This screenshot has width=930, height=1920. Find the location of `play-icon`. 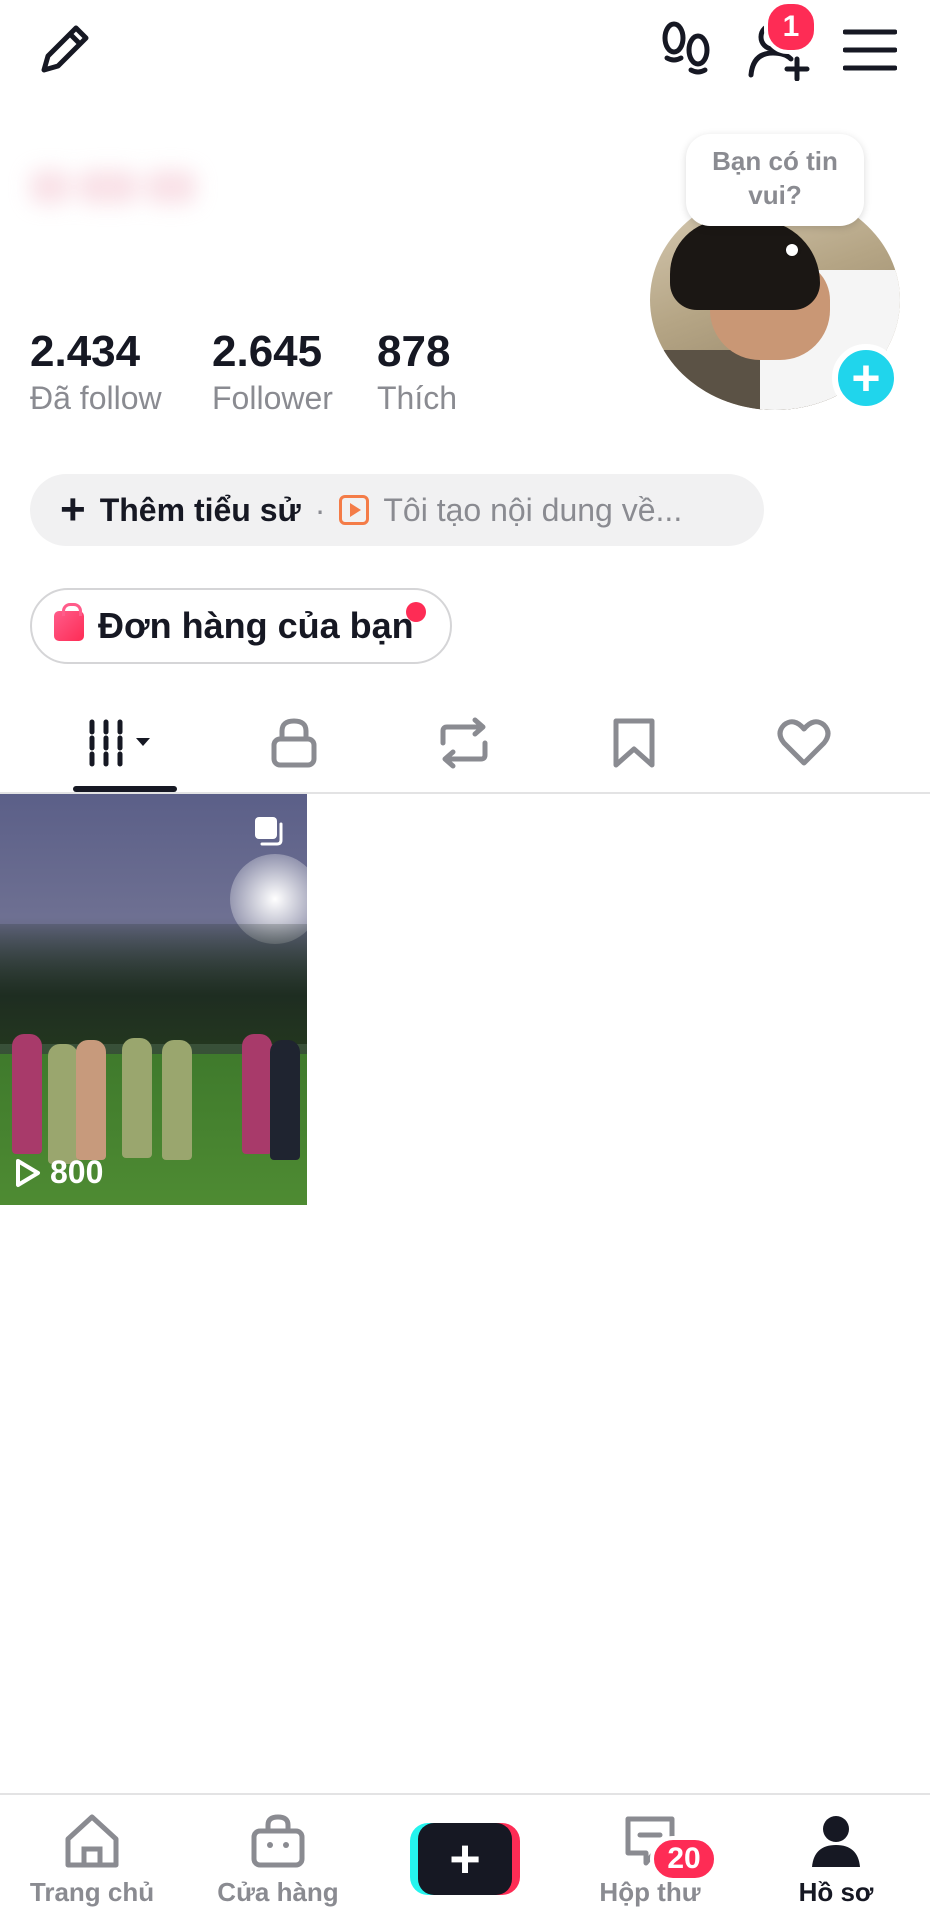

play-icon is located at coordinates (28, 1172).